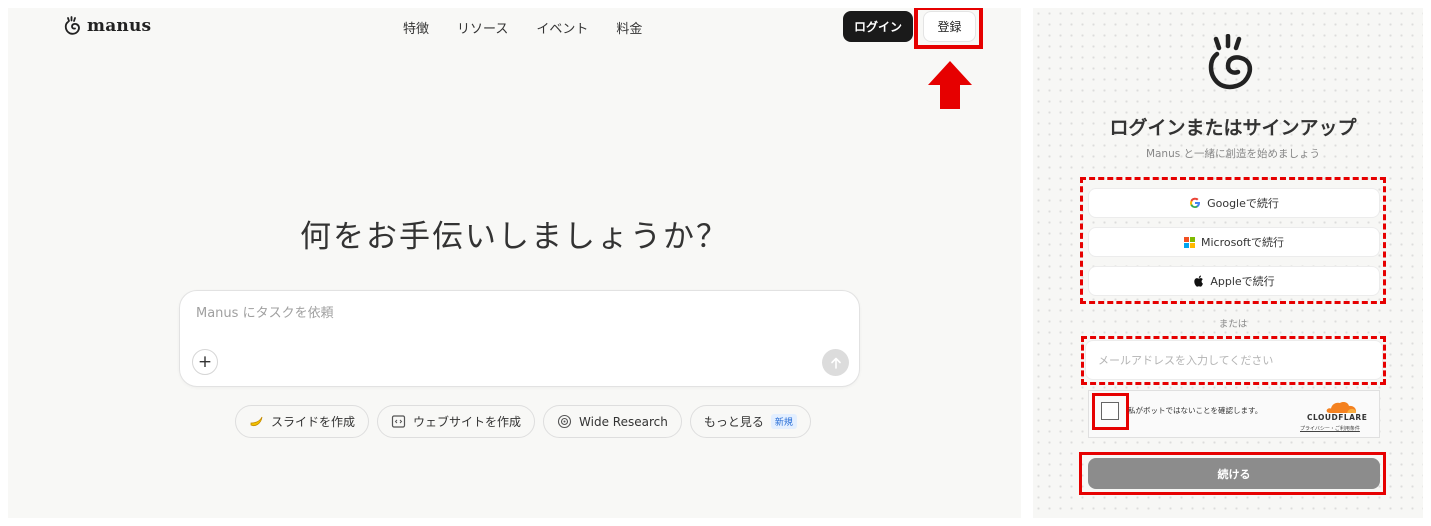  What do you see at coordinates (1337, 417) in the screenshot?
I see `cloudflare-brand: CLOUDFLARE` at bounding box center [1337, 417].